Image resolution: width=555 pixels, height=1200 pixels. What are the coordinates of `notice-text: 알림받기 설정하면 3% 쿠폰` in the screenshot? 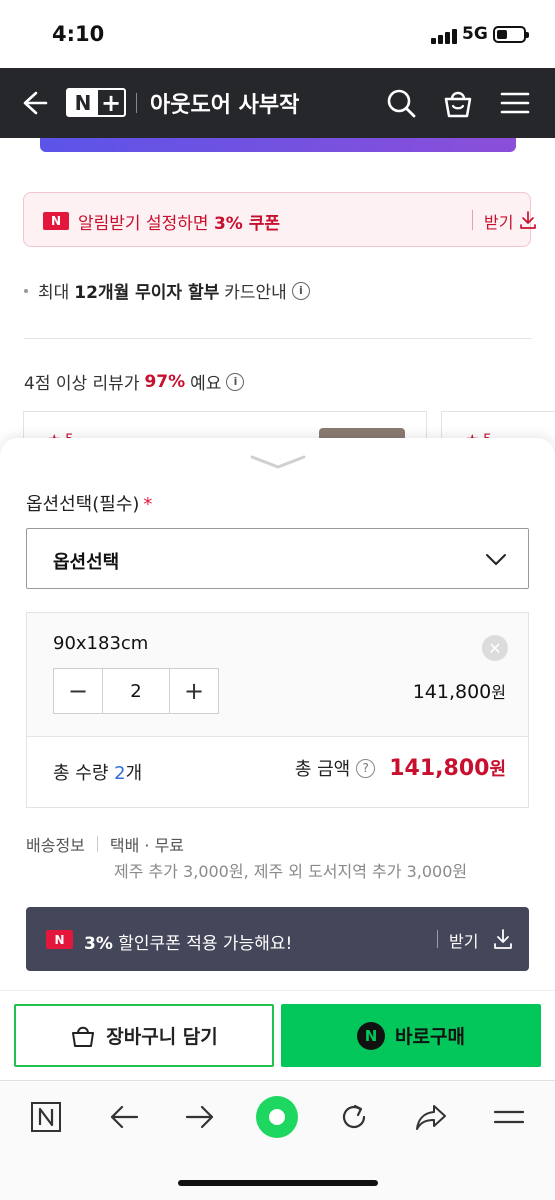 It's located at (179, 224).